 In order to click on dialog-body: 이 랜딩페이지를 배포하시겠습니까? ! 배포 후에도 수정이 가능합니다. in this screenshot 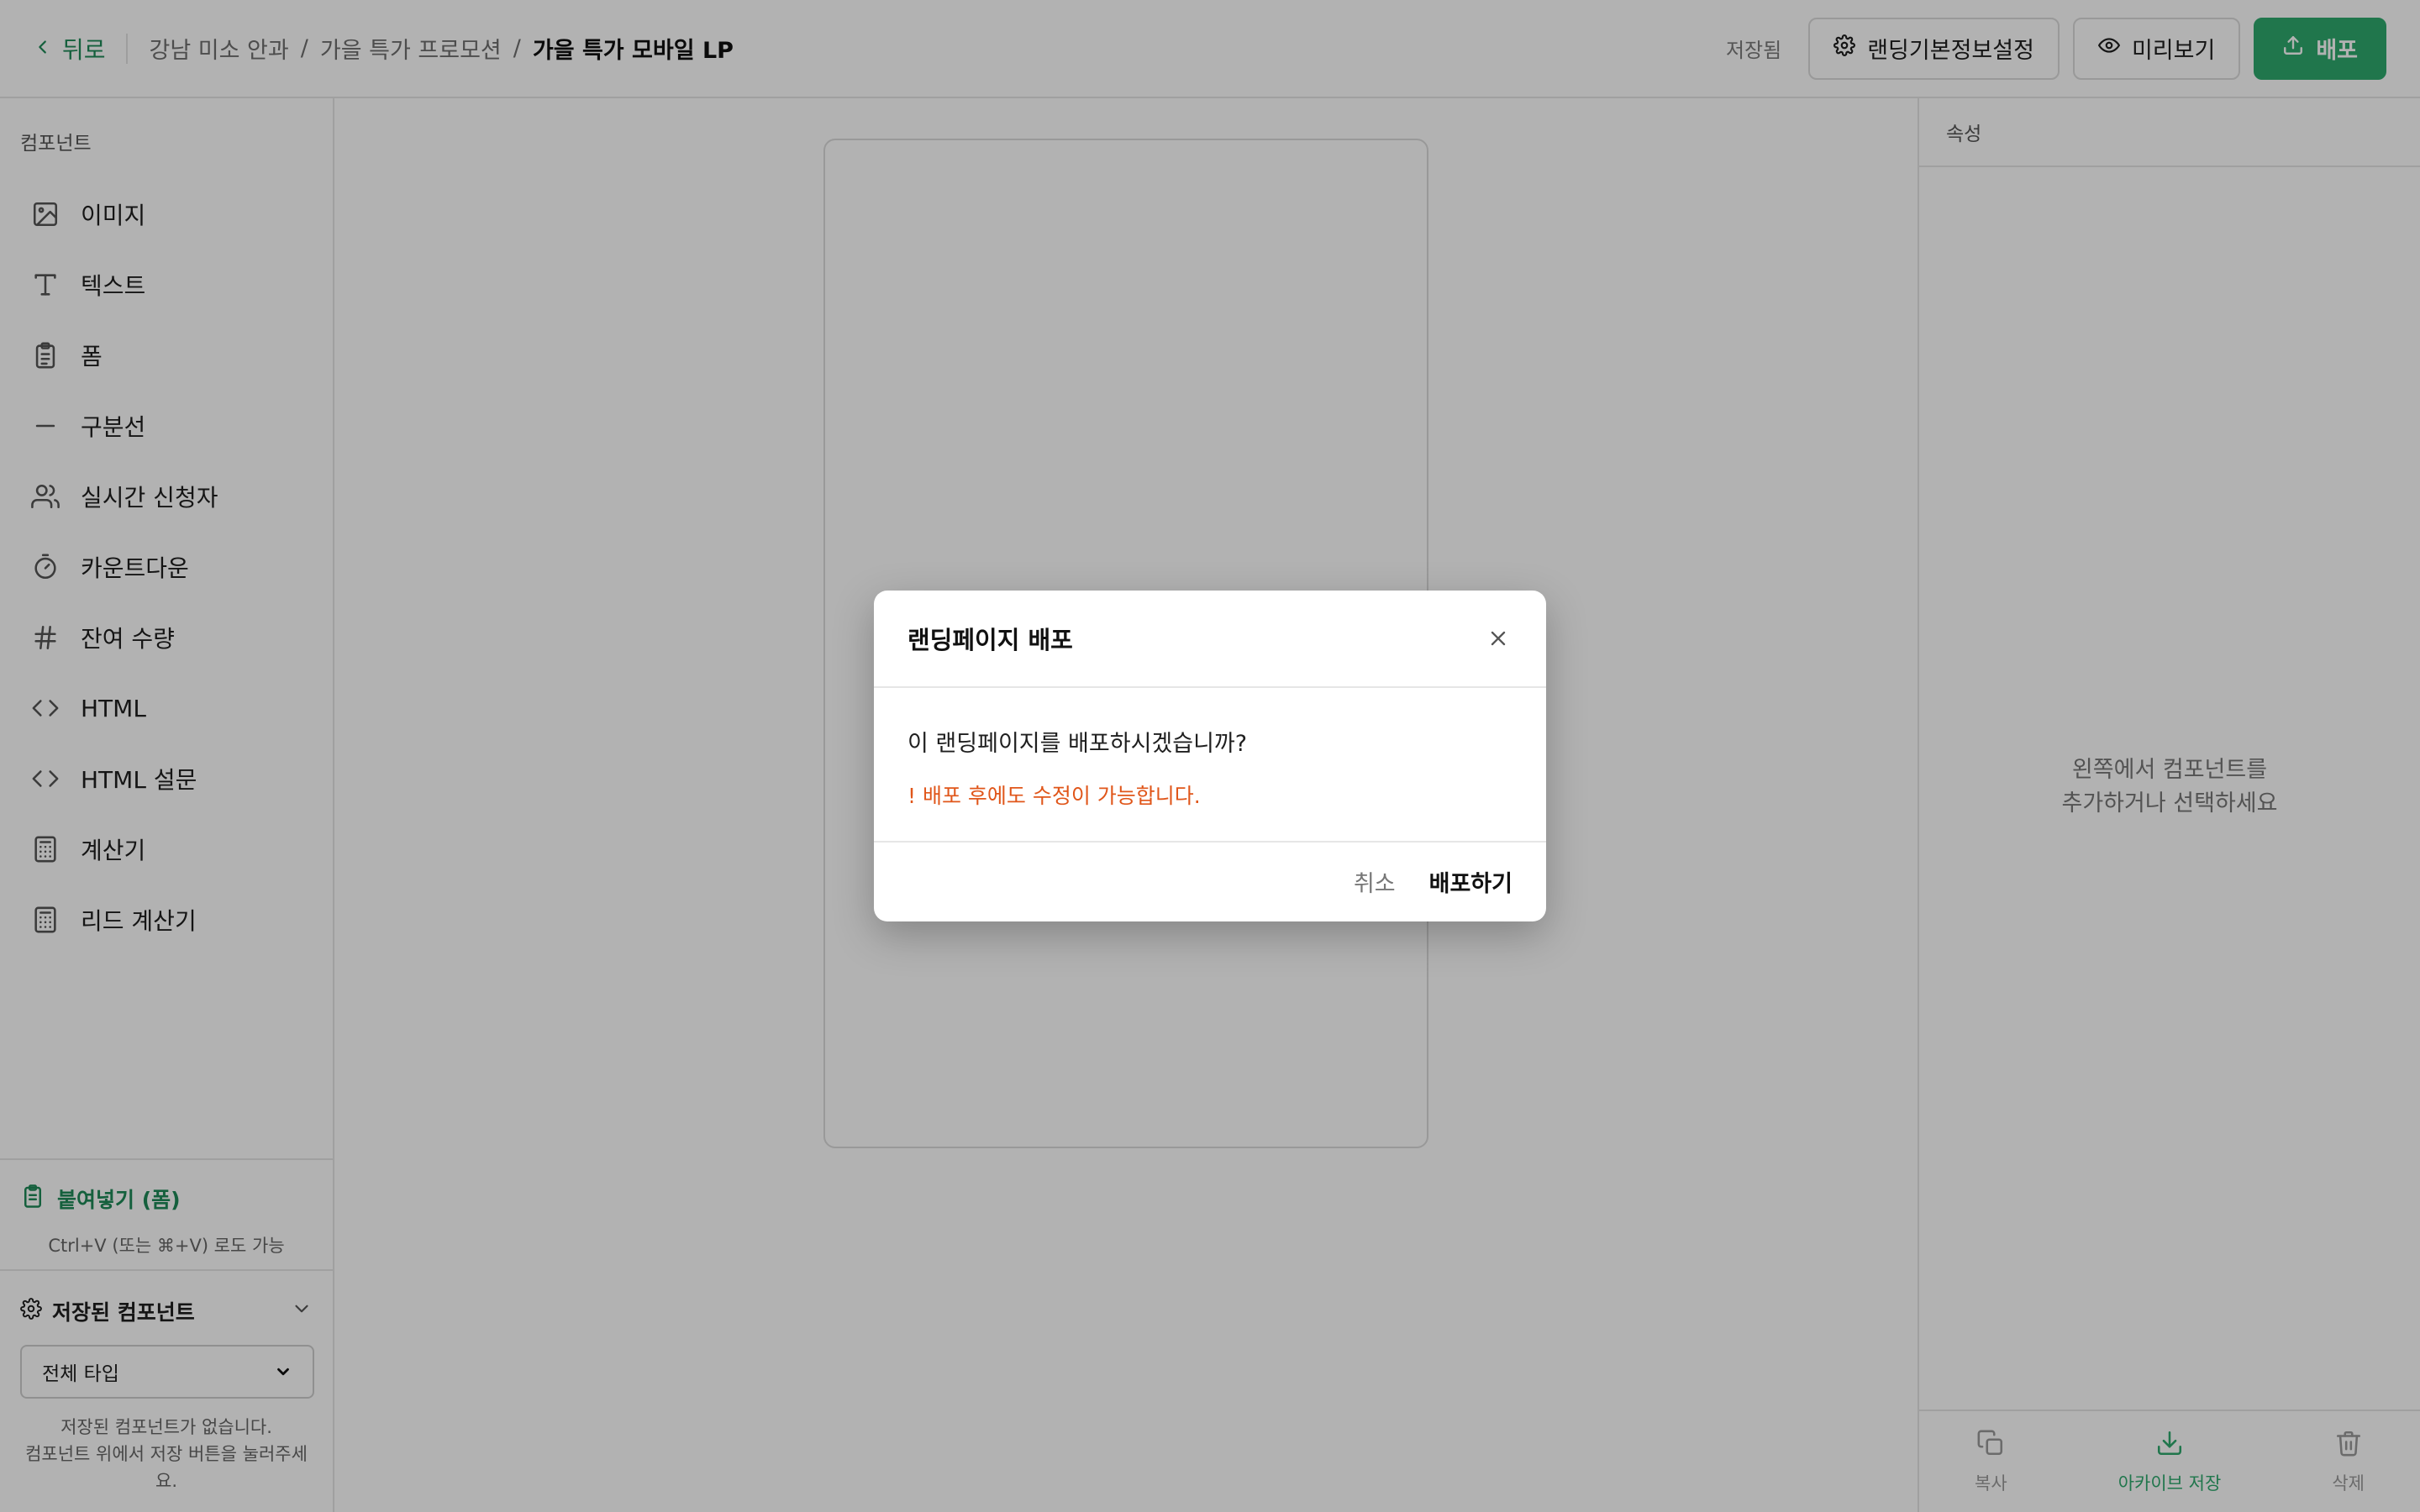, I will do `click(1210, 765)`.